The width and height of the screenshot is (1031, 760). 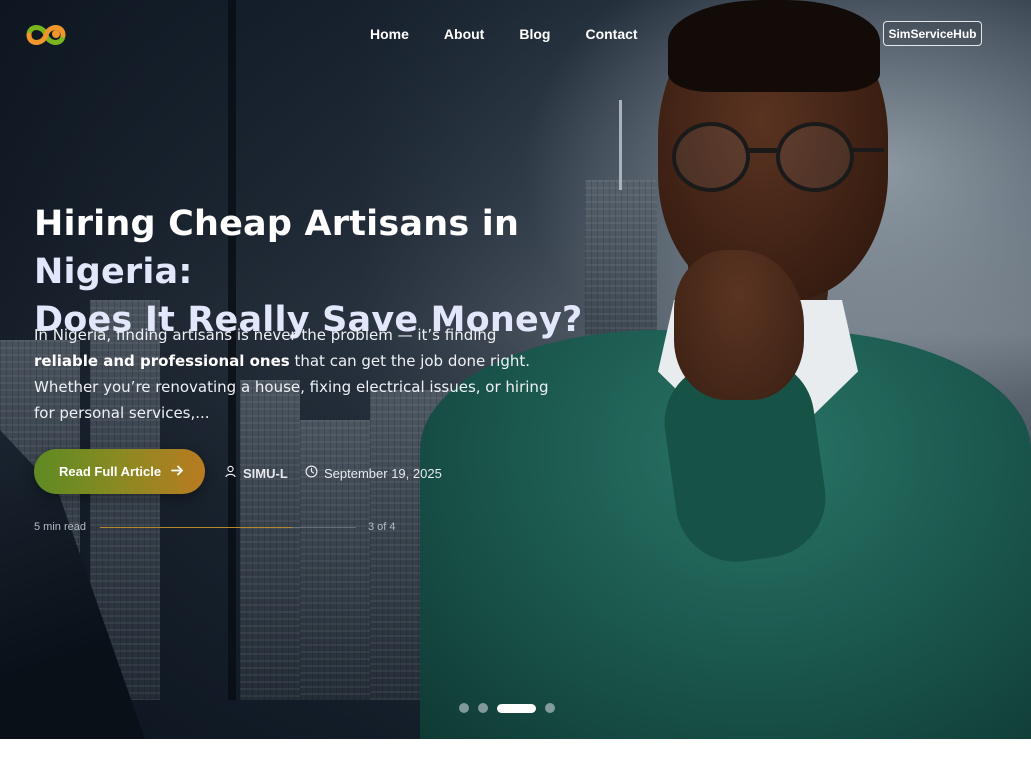 I want to click on glasses-lens-left, so click(x=711, y=157).